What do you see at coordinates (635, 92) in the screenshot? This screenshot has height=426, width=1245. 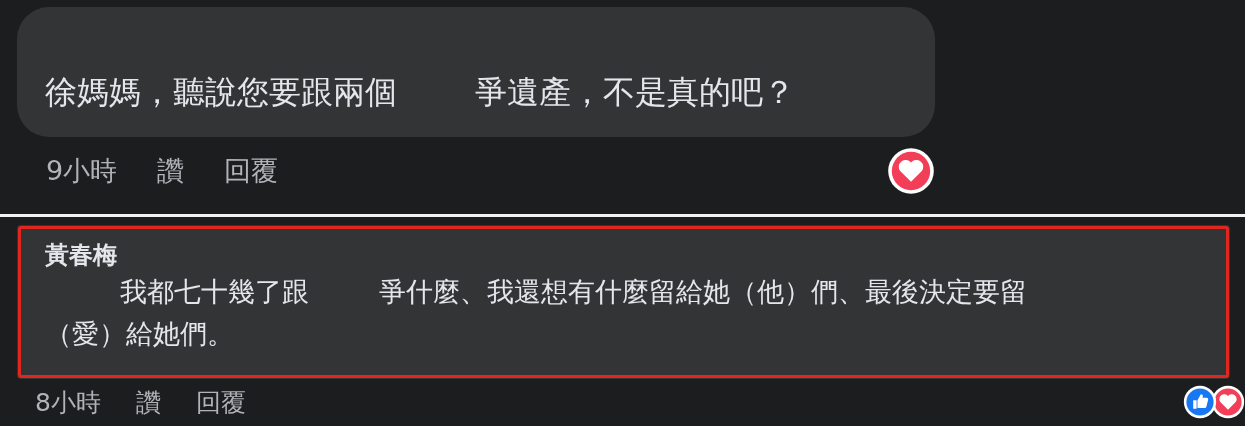 I see `comment-text: 爭遺產，不是真的吧？` at bounding box center [635, 92].